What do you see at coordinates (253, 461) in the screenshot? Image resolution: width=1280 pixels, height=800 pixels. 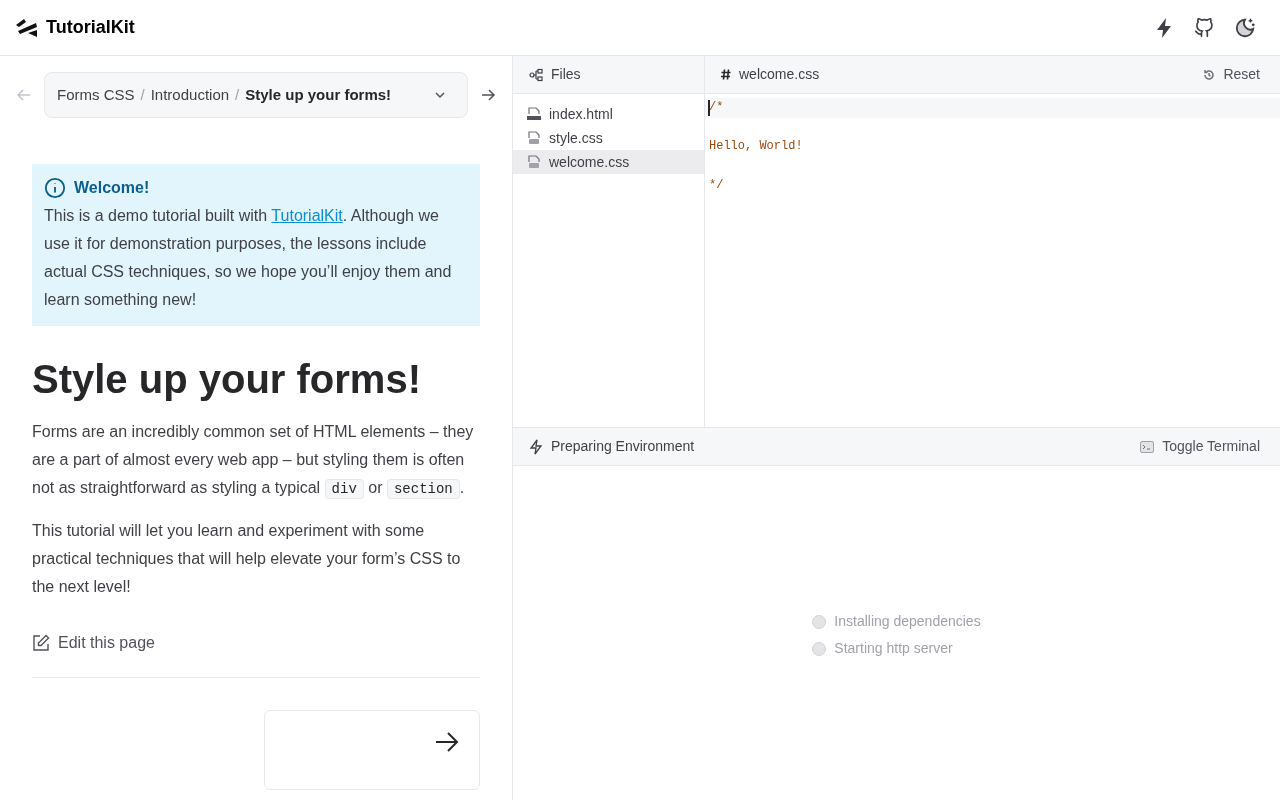 I see `body-paragraph: Forms are an incredibly common set of HTML elements – they are a part of almost every web app – but styling them is often not as straightforward as styling a typical div or section .` at bounding box center [253, 461].